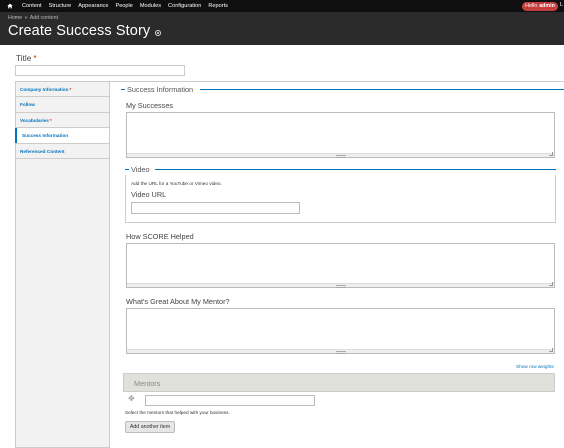 This screenshot has width=564, height=448. Describe the element at coordinates (44, 89) in the screenshot. I see `vertical-tab-label: Company Information` at that location.